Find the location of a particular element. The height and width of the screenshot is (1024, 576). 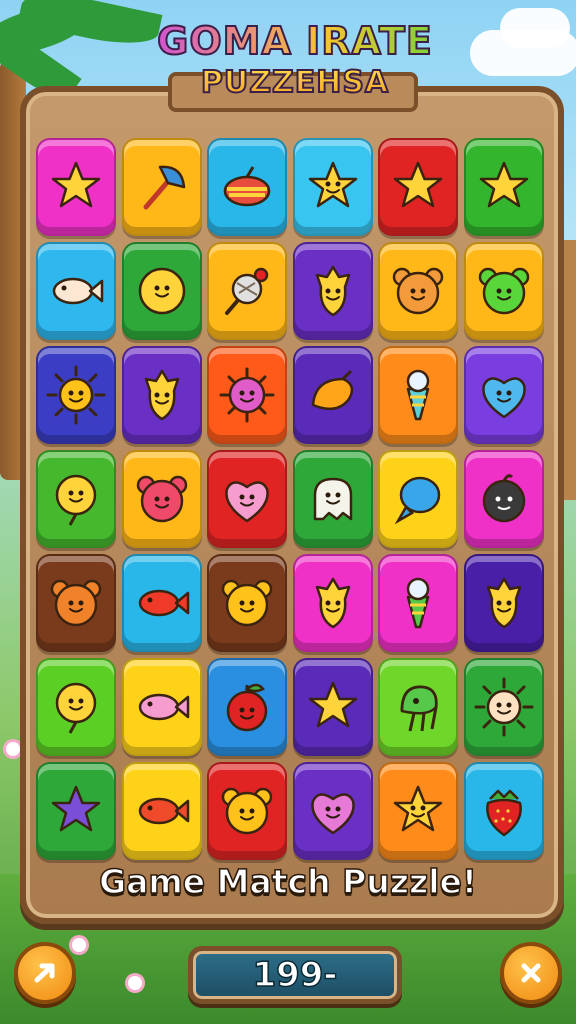

tile-r5-c5 is located at coordinates (418, 603).